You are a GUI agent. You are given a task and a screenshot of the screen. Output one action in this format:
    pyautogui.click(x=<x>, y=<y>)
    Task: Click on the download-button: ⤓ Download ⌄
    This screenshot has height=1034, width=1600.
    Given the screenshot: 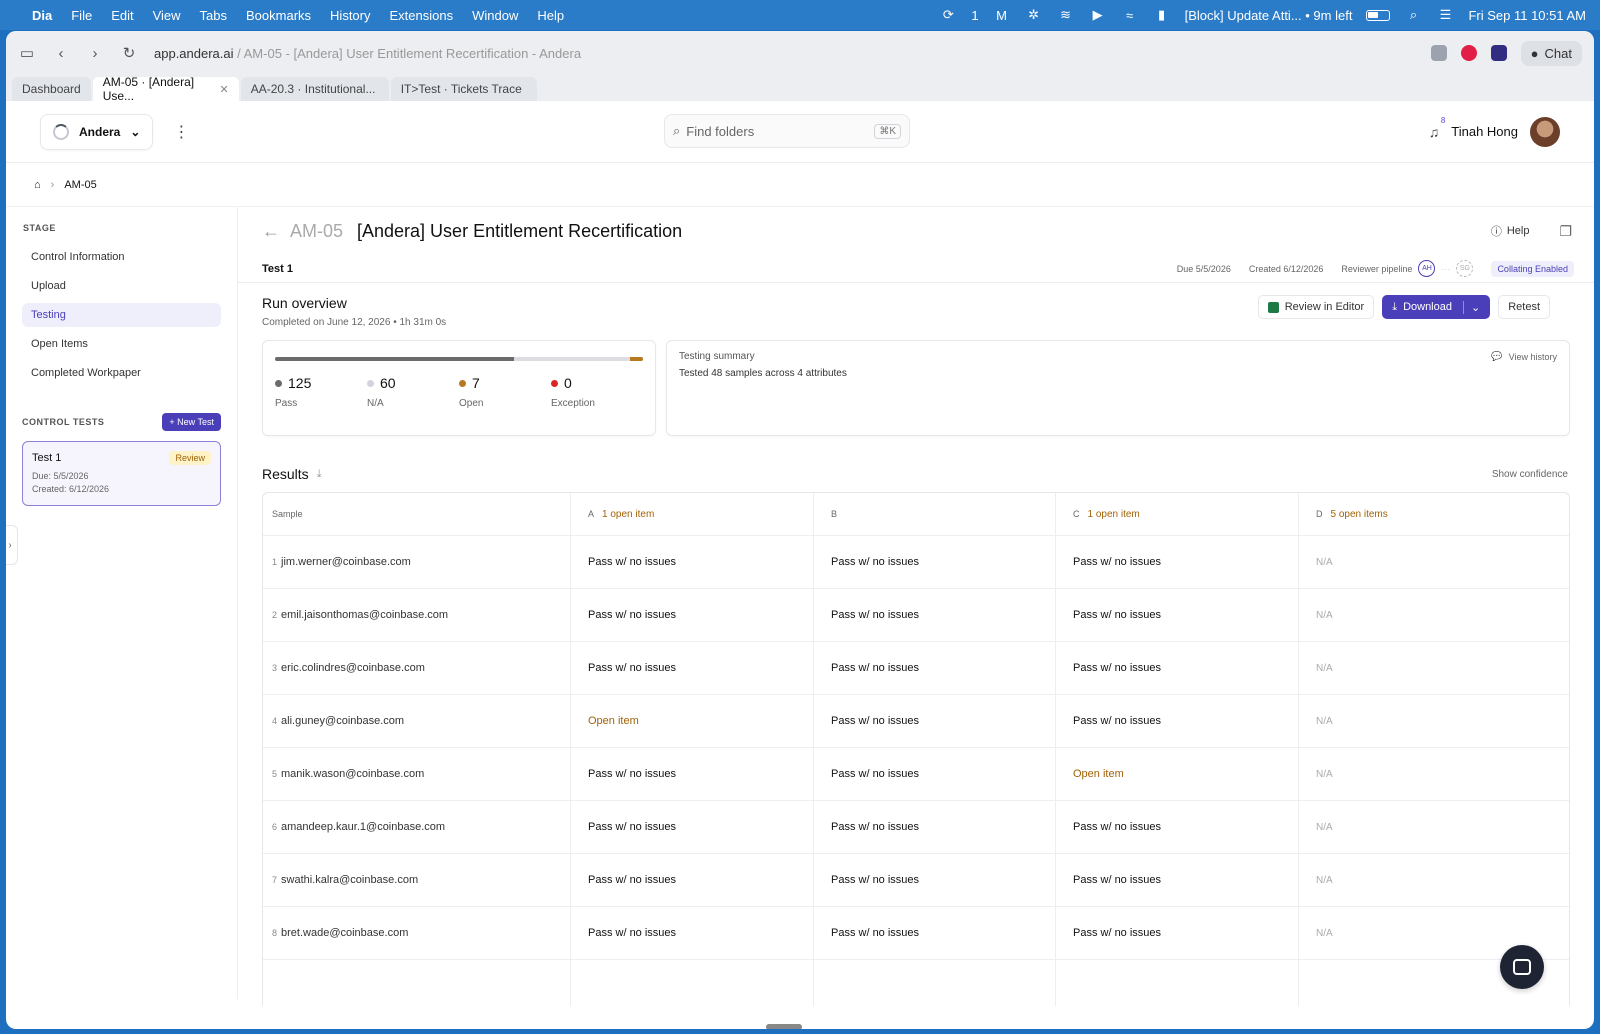 What is the action you would take?
    pyautogui.click(x=1436, y=307)
    